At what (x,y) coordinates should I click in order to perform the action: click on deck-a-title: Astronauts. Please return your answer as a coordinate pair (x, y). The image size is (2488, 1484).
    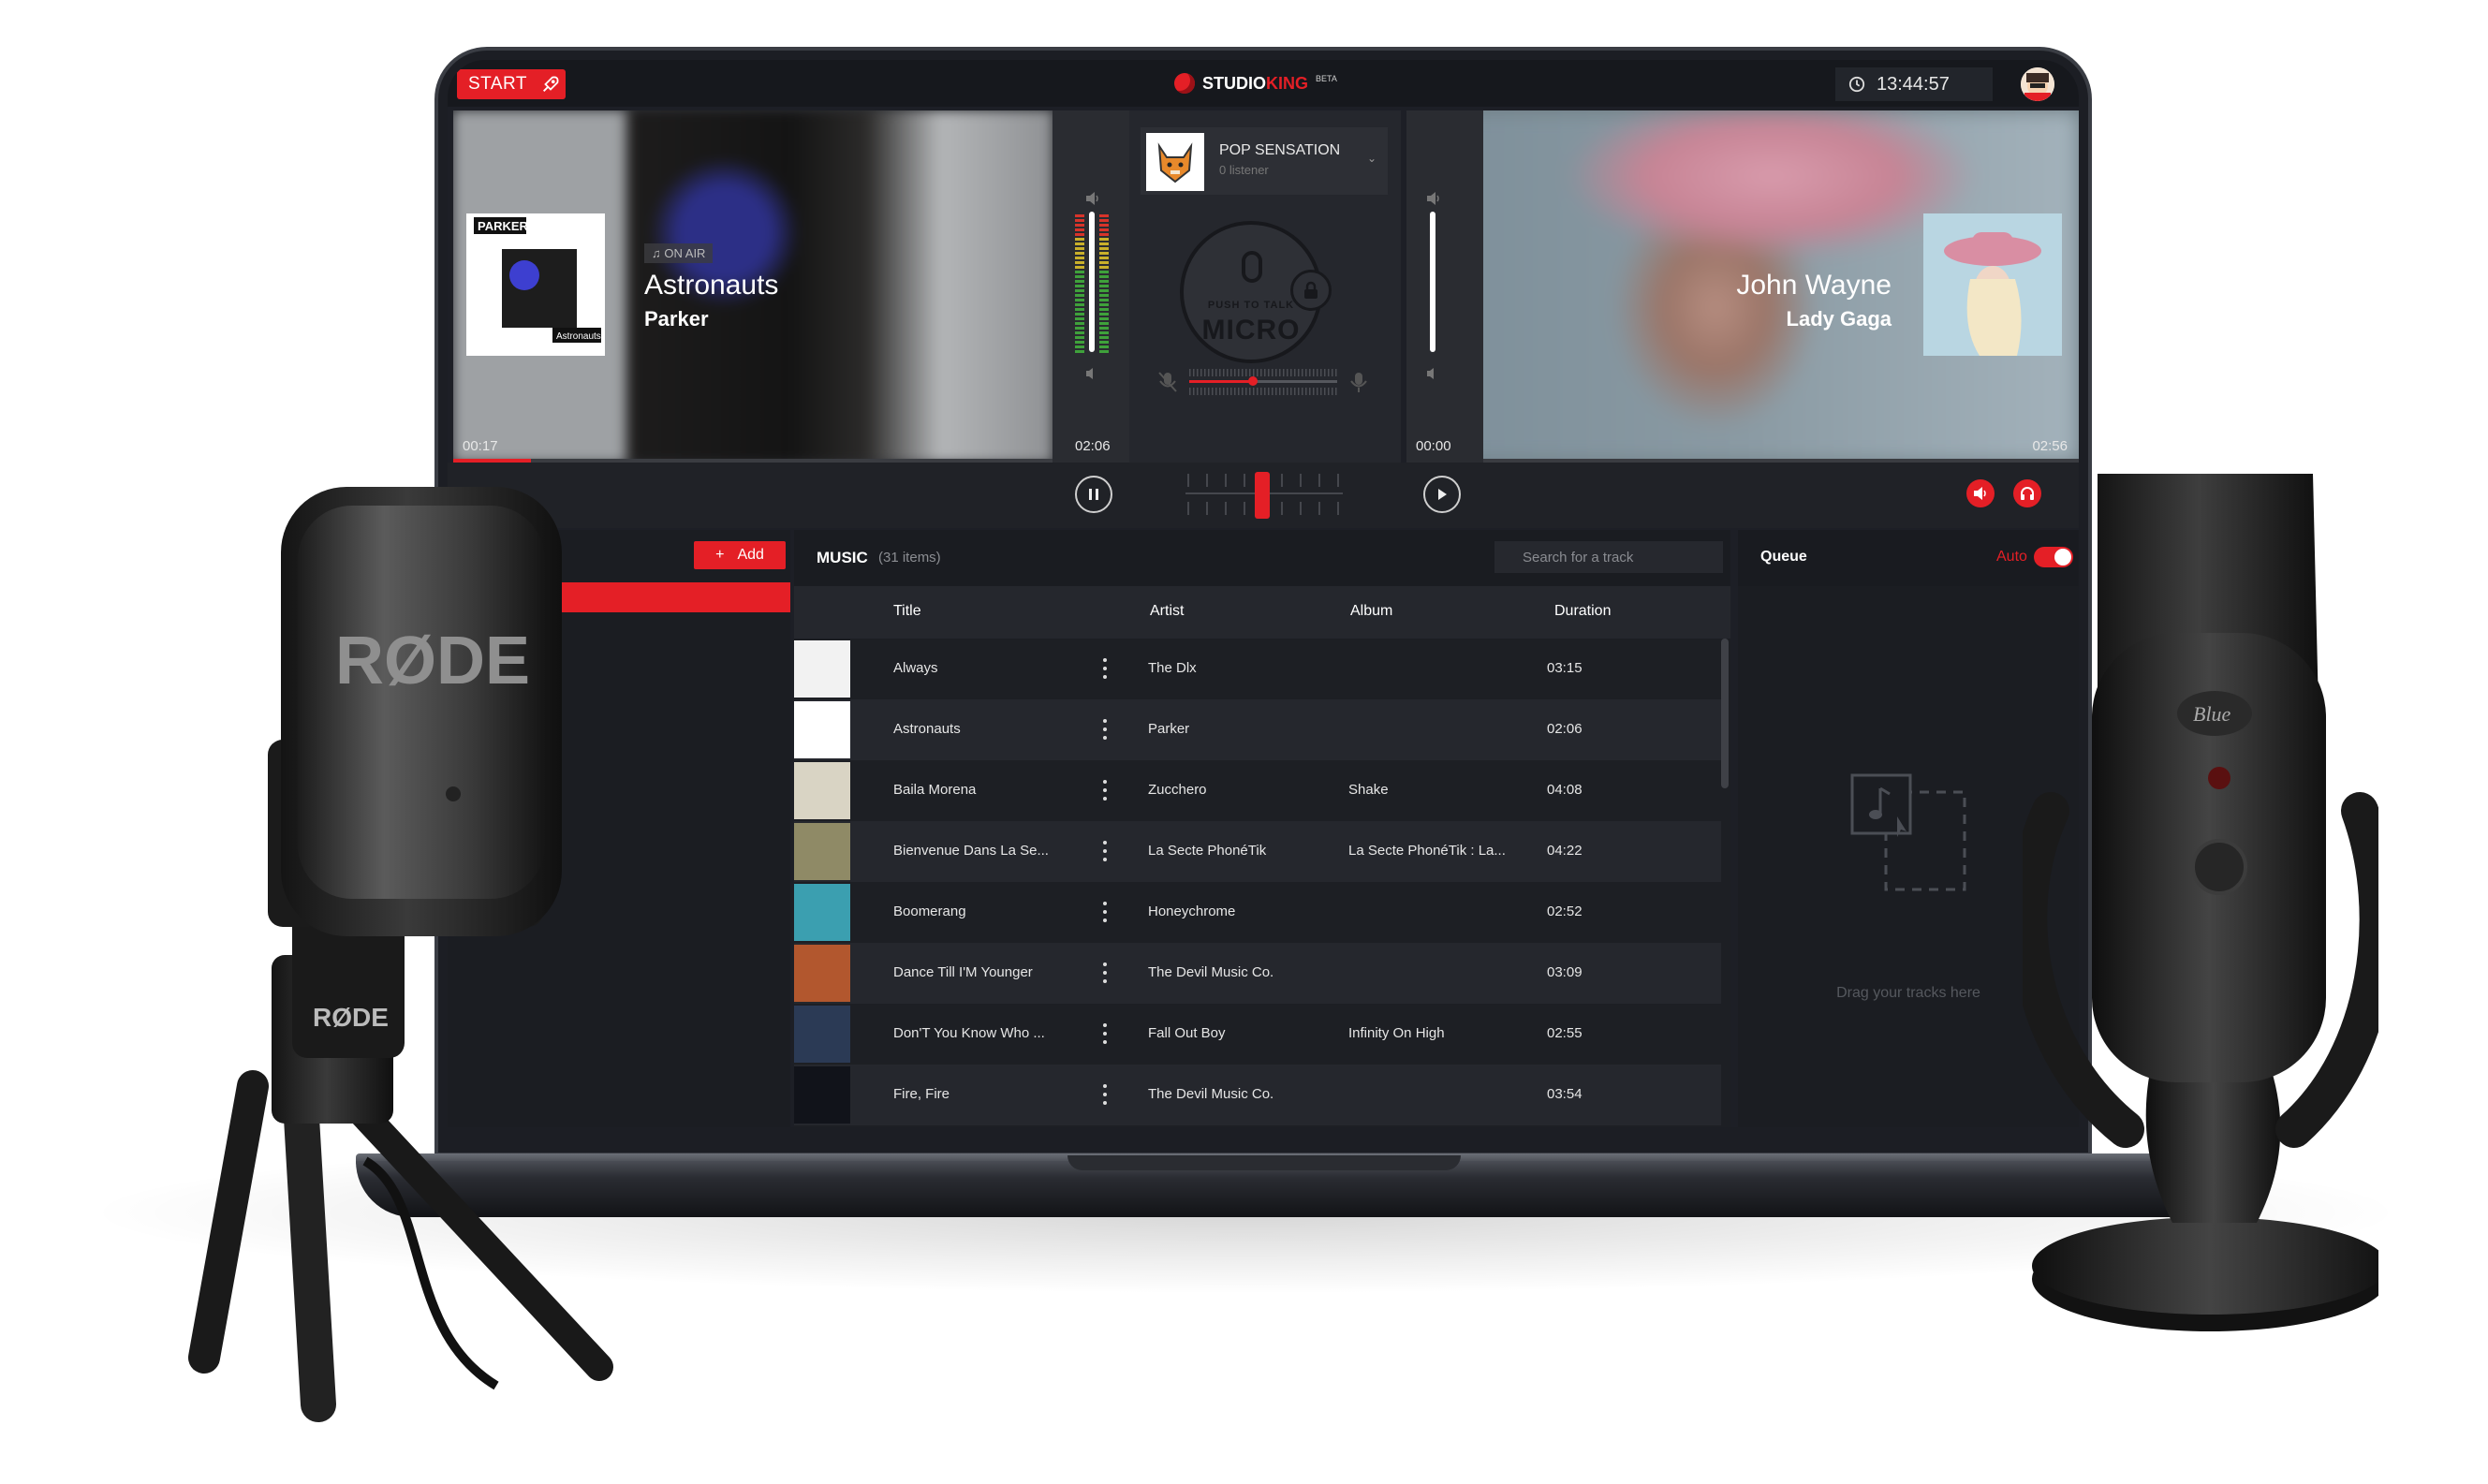
    Looking at the image, I should click on (712, 285).